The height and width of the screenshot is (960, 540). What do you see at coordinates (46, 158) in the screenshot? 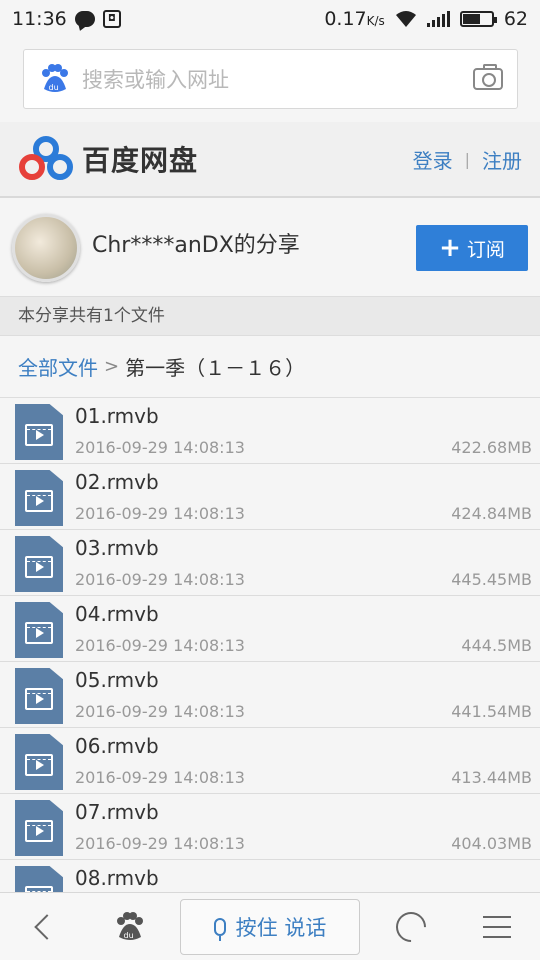
I see `baidu-netdisk-logo-icon` at bounding box center [46, 158].